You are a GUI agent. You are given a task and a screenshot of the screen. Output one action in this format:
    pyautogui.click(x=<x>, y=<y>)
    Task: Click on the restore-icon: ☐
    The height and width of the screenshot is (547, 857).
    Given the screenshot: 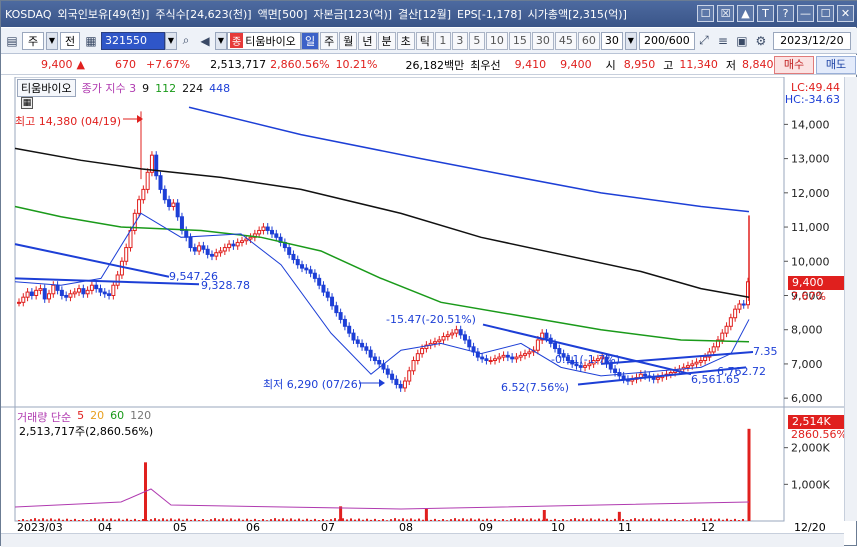 What is the action you would take?
    pyautogui.click(x=705, y=13)
    